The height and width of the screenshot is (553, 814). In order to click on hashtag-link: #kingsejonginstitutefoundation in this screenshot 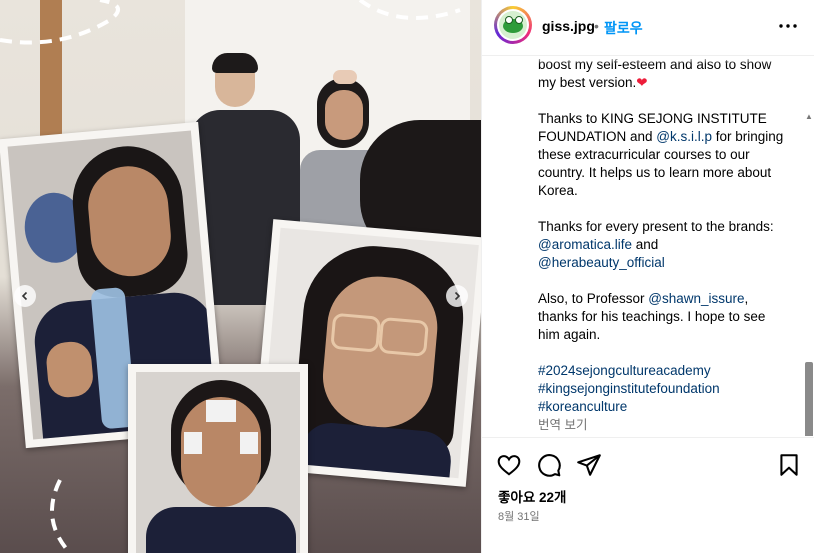, I will do `click(664, 389)`.